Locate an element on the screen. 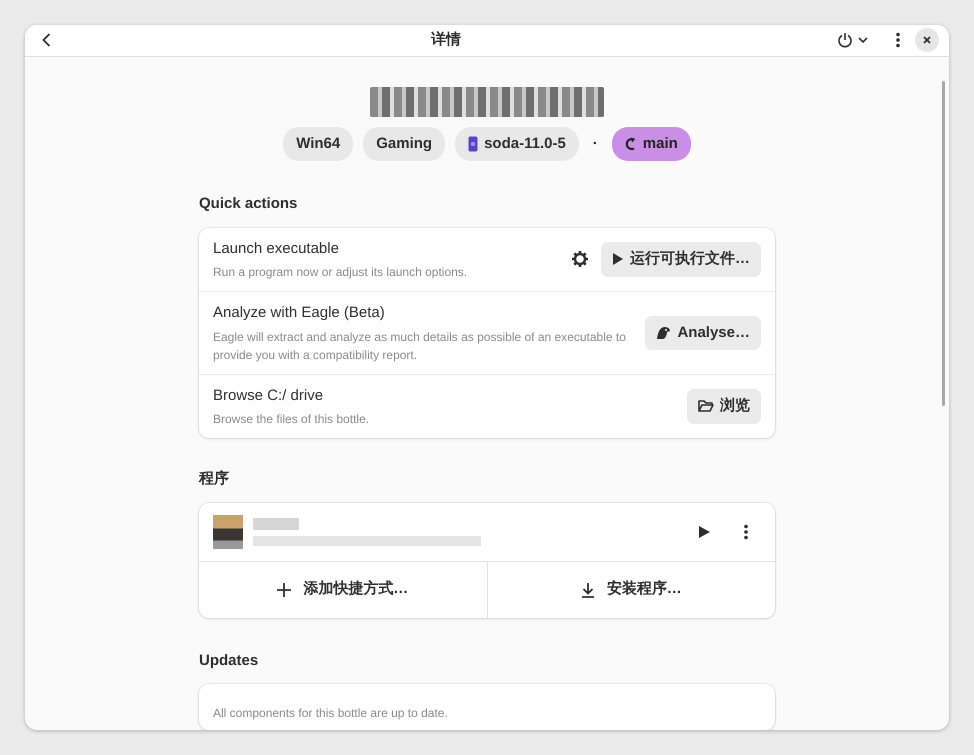  action-title: Analyze with Eagle (Beta) is located at coordinates (299, 313).